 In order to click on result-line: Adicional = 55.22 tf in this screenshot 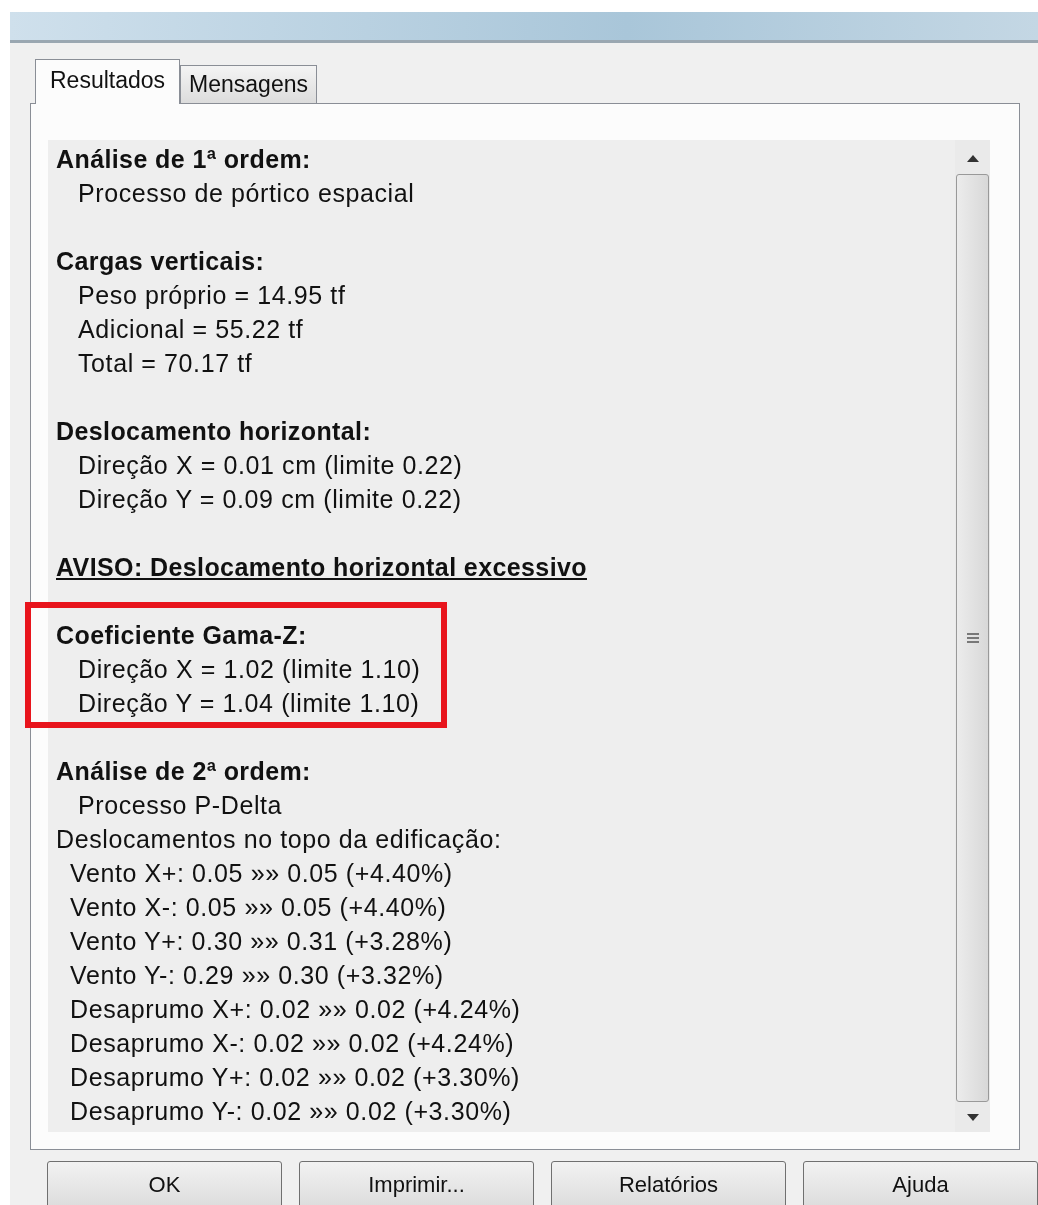, I will do `click(191, 329)`.